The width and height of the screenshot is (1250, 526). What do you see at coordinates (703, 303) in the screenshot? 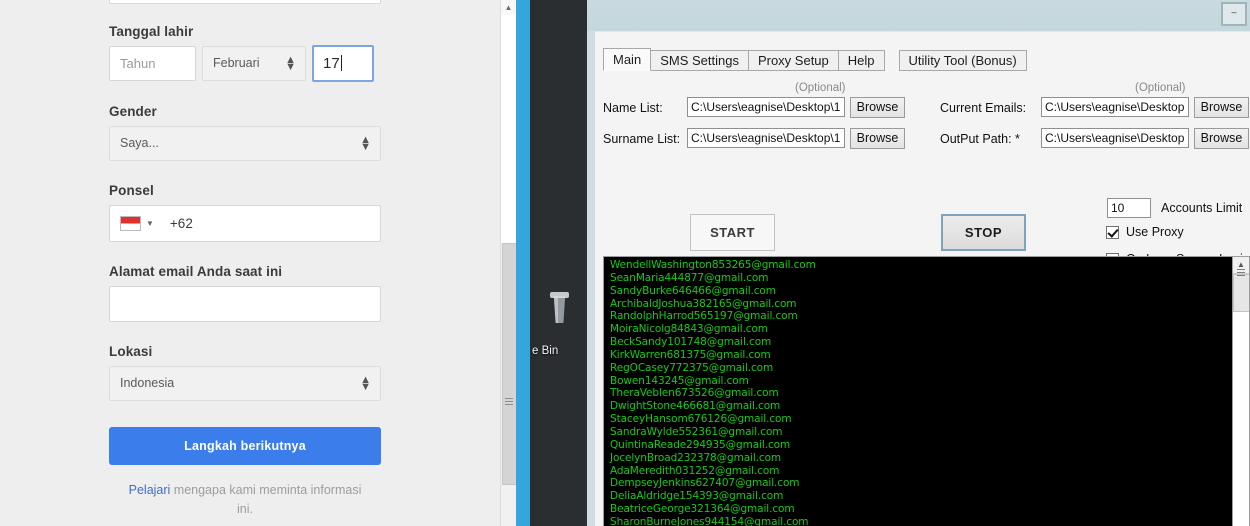
I see `console-line: ArchibaldJoshua382165@gmail.com` at bounding box center [703, 303].